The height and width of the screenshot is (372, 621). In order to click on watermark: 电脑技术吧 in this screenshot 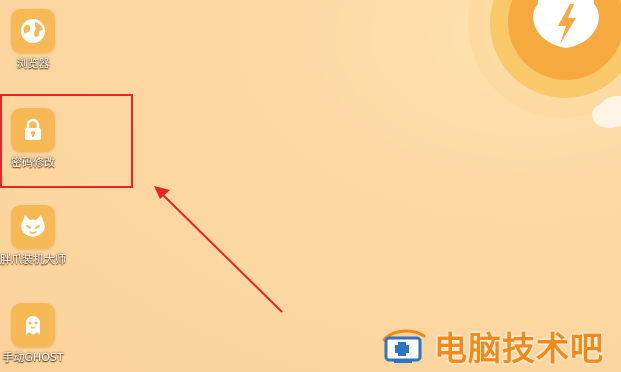, I will do `click(492, 346)`.